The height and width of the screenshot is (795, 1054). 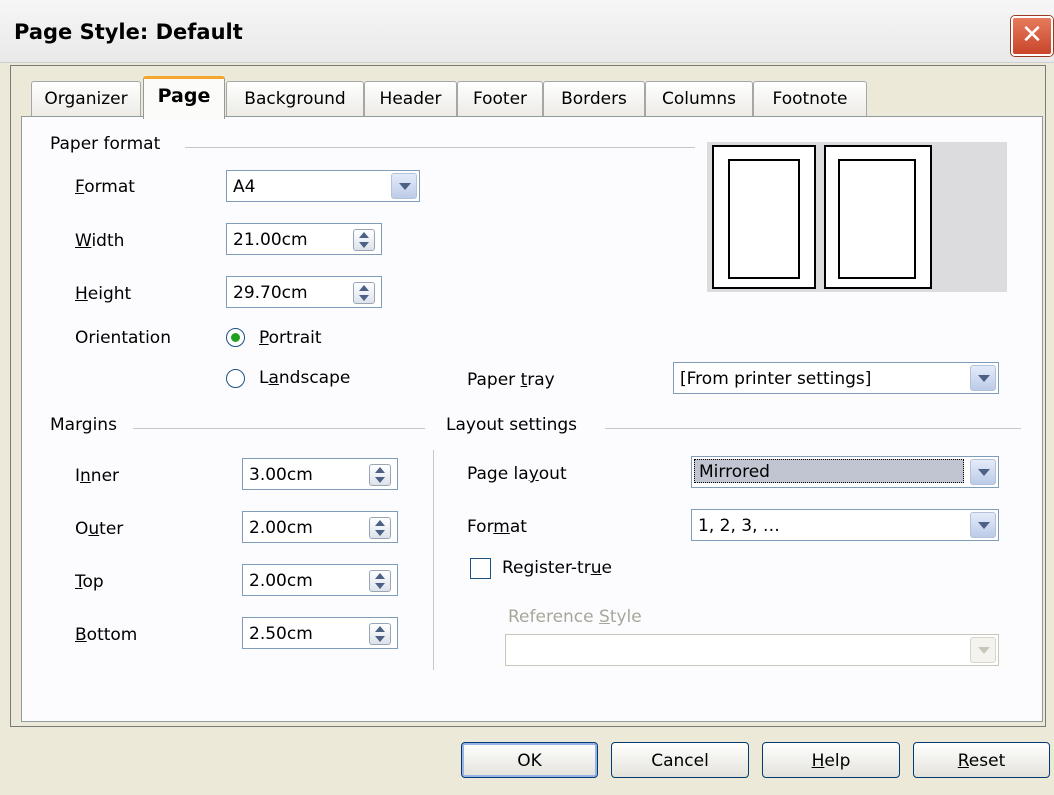 I want to click on format-label: Format, so click(x=105, y=187).